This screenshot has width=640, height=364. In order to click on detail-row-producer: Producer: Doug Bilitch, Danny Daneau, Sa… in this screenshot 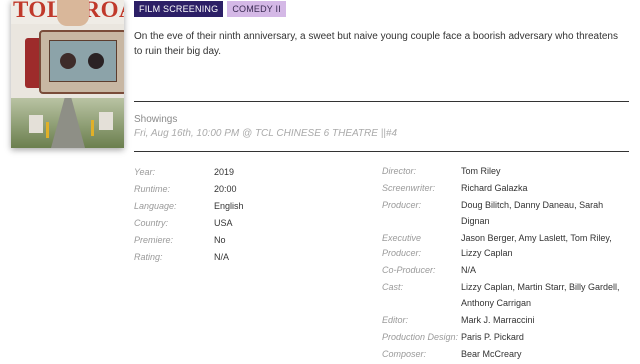, I will do `click(507, 213)`.